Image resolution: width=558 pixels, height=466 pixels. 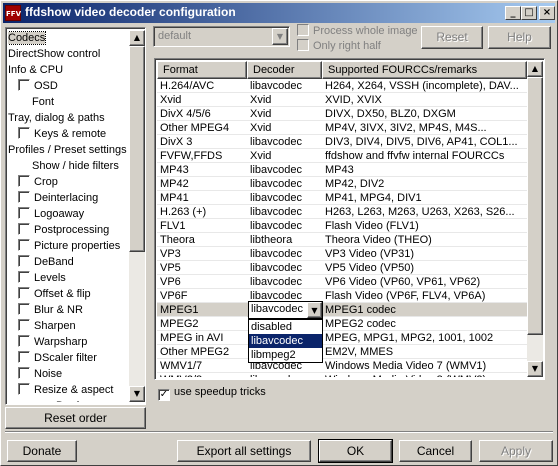 What do you see at coordinates (137, 38) in the screenshot?
I see `tree-scroll-up-button: ▲` at bounding box center [137, 38].